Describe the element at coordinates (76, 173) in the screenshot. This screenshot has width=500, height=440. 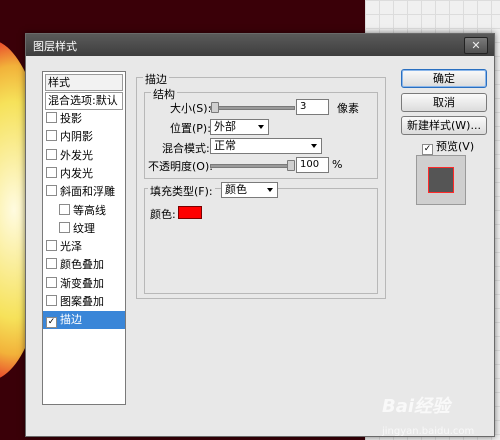
I see `style-item-label: 内发光` at that location.